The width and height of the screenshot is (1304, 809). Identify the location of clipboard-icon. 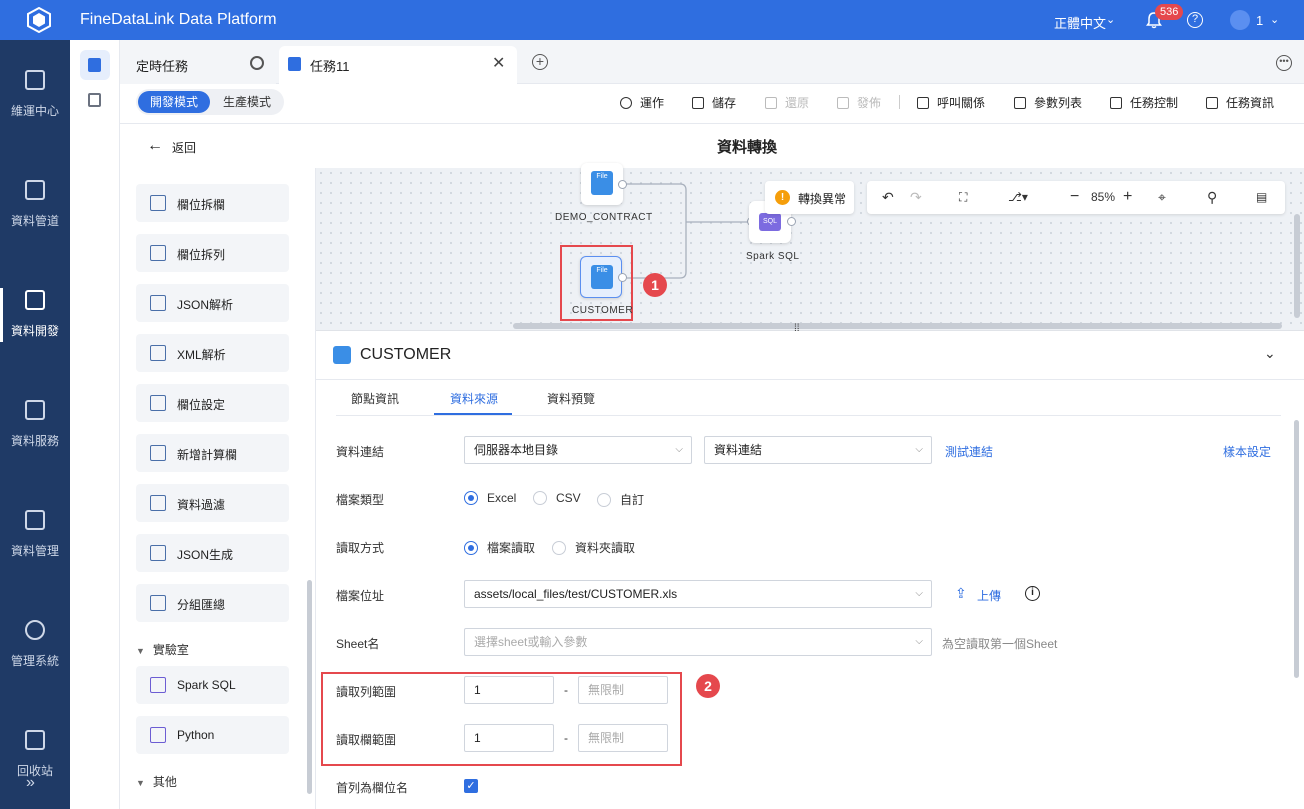
(94, 100).